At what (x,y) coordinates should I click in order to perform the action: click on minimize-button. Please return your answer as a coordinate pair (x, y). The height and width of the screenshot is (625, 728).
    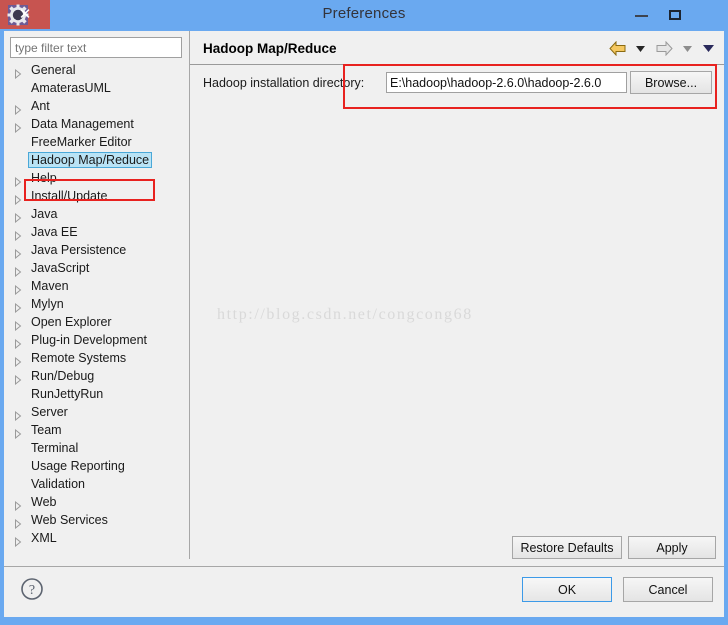
    Looking at the image, I should click on (641, 14).